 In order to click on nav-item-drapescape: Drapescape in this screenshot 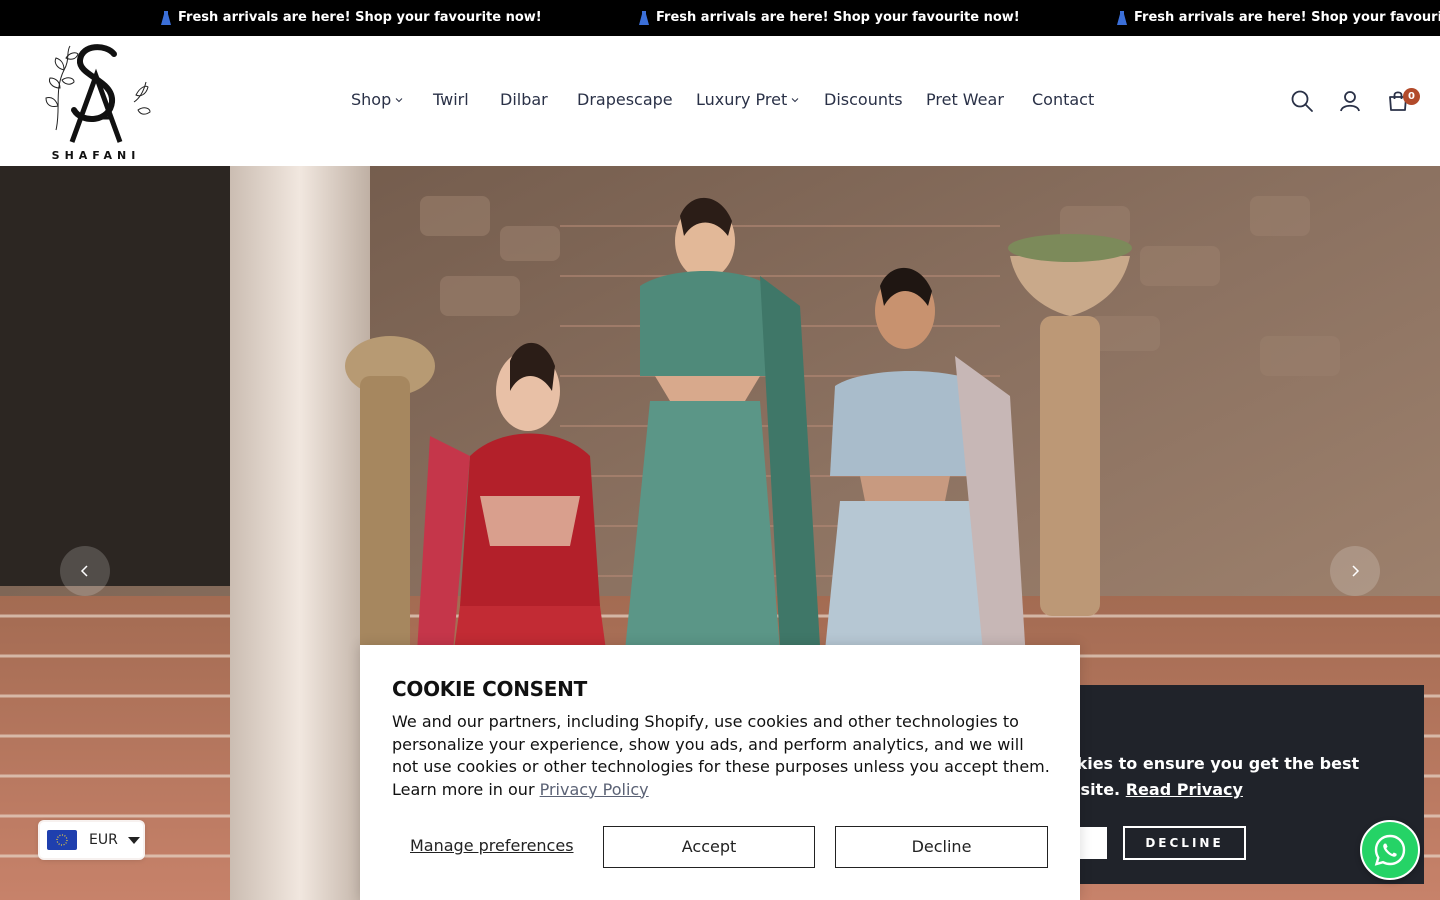, I will do `click(625, 99)`.